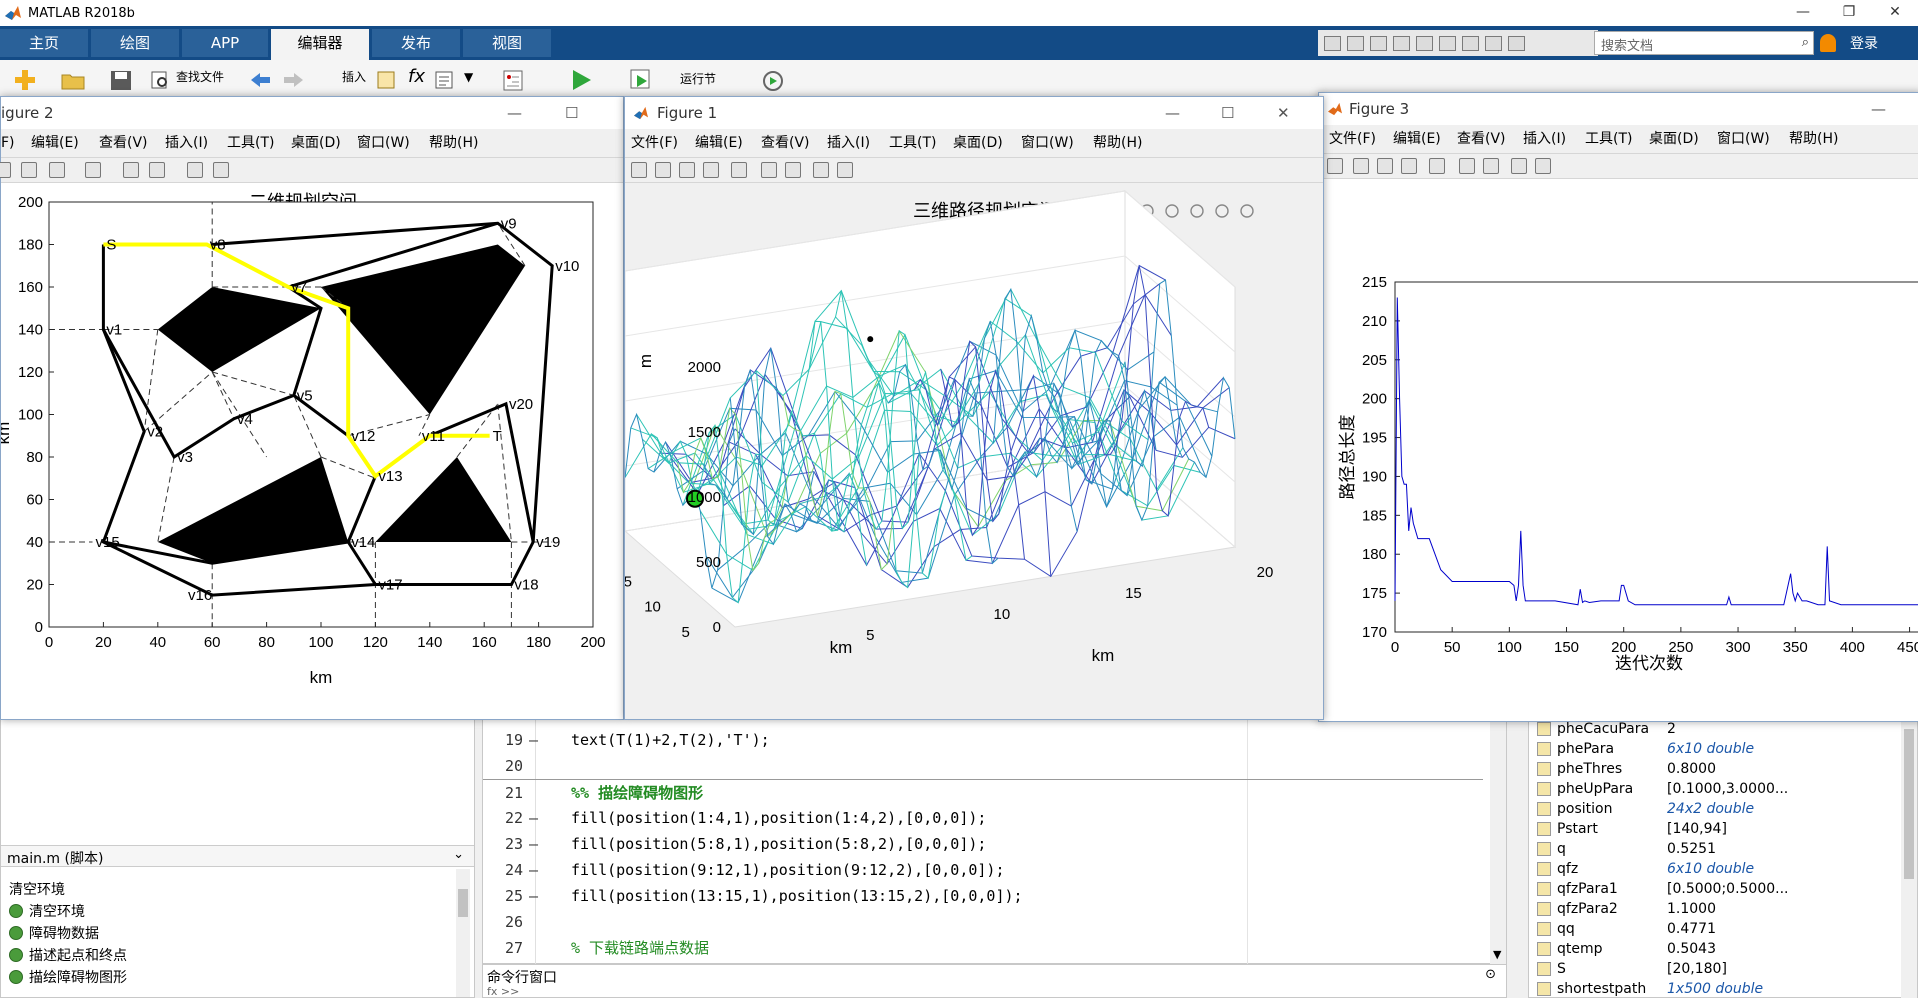 The height and width of the screenshot is (998, 1918). Describe the element at coordinates (1493, 43) in the screenshot. I see `help-icon` at that location.